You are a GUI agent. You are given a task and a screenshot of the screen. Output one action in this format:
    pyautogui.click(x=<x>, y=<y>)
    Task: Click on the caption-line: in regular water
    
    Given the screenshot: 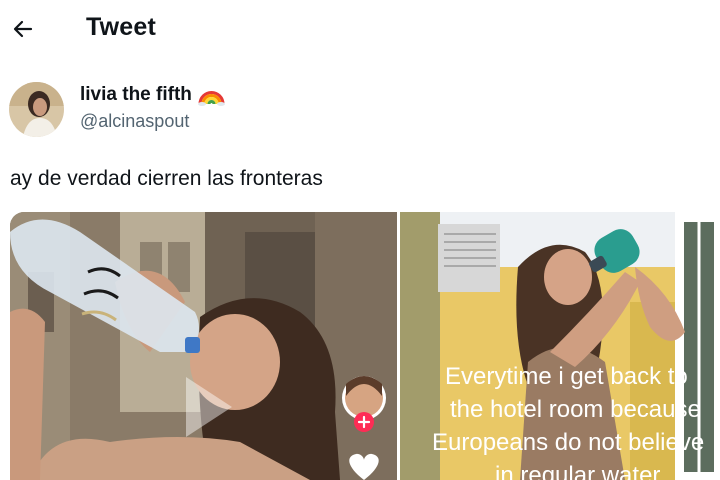 What is the action you would take?
    pyautogui.click(x=577, y=471)
    